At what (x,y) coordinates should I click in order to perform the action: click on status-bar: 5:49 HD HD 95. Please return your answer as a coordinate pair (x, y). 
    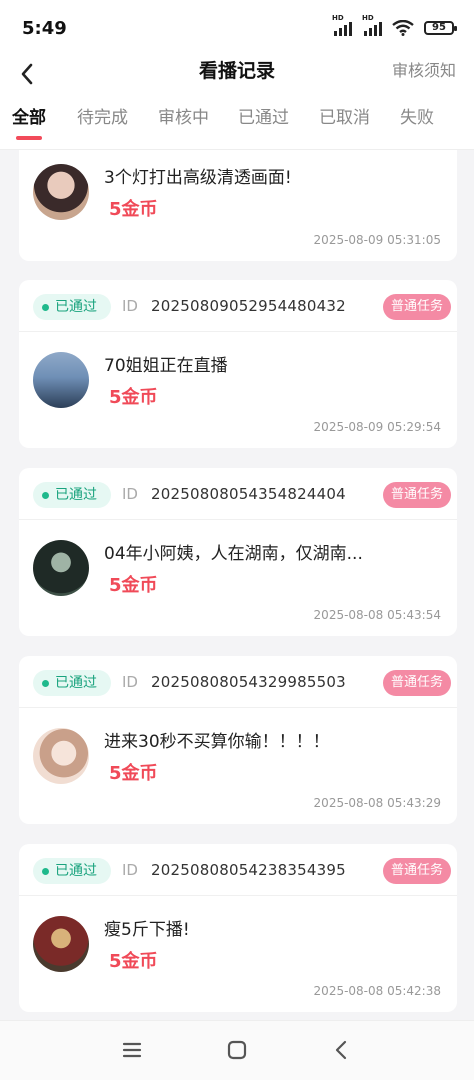
    Looking at the image, I should click on (237, 29).